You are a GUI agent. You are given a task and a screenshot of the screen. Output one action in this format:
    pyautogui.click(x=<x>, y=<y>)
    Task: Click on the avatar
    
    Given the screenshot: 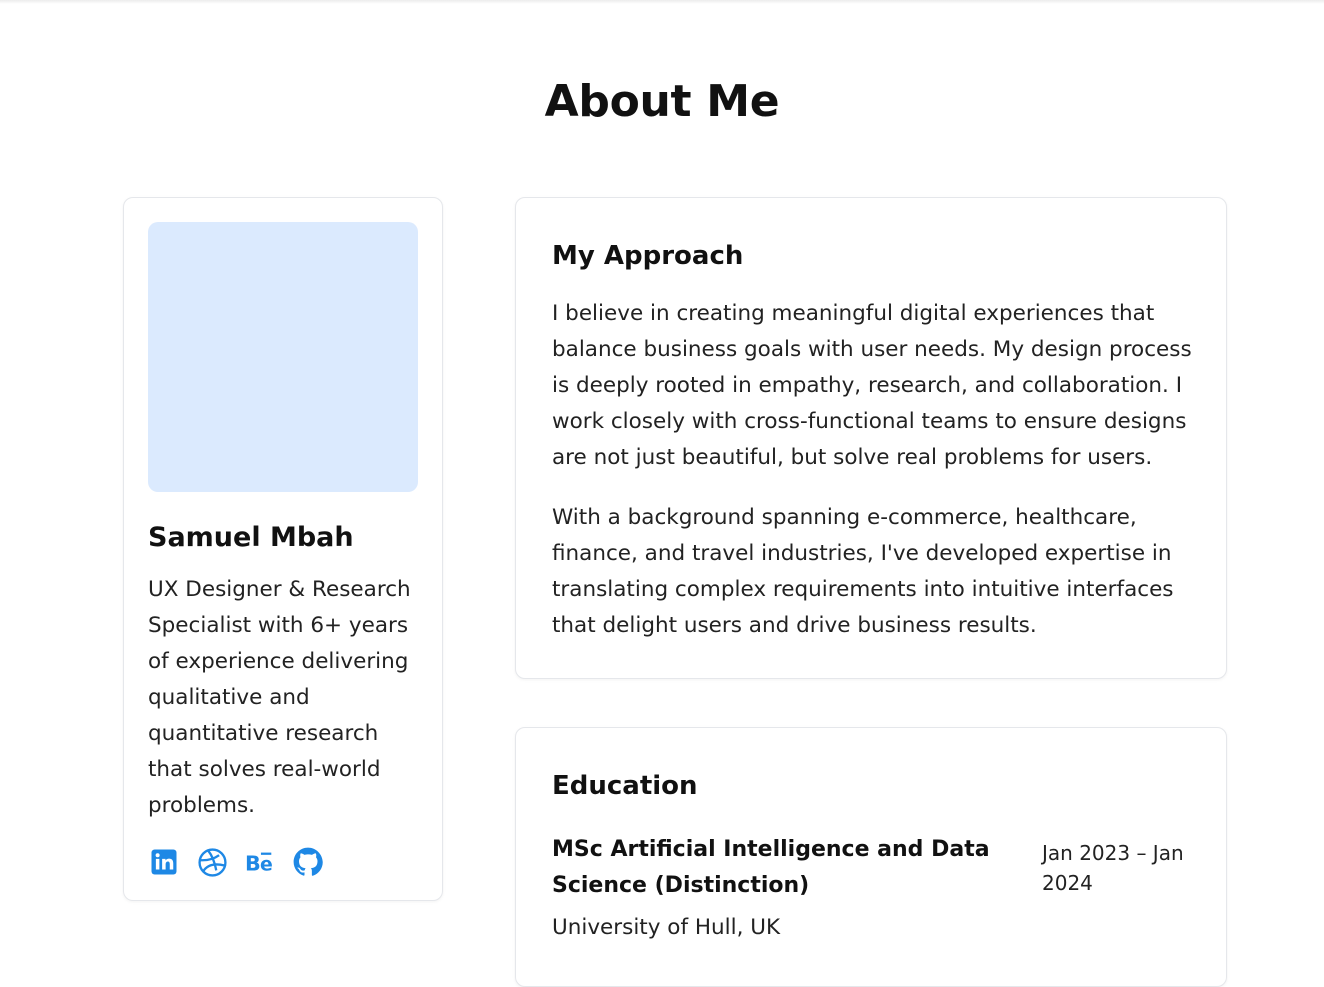 What is the action you would take?
    pyautogui.click(x=283, y=357)
    